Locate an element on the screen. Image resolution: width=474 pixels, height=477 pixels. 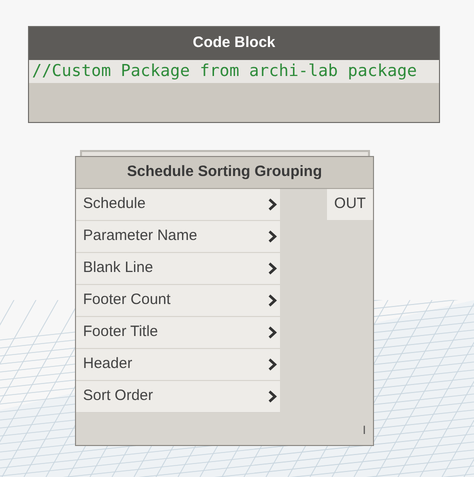
input-port: Sort Order is located at coordinates (178, 397).